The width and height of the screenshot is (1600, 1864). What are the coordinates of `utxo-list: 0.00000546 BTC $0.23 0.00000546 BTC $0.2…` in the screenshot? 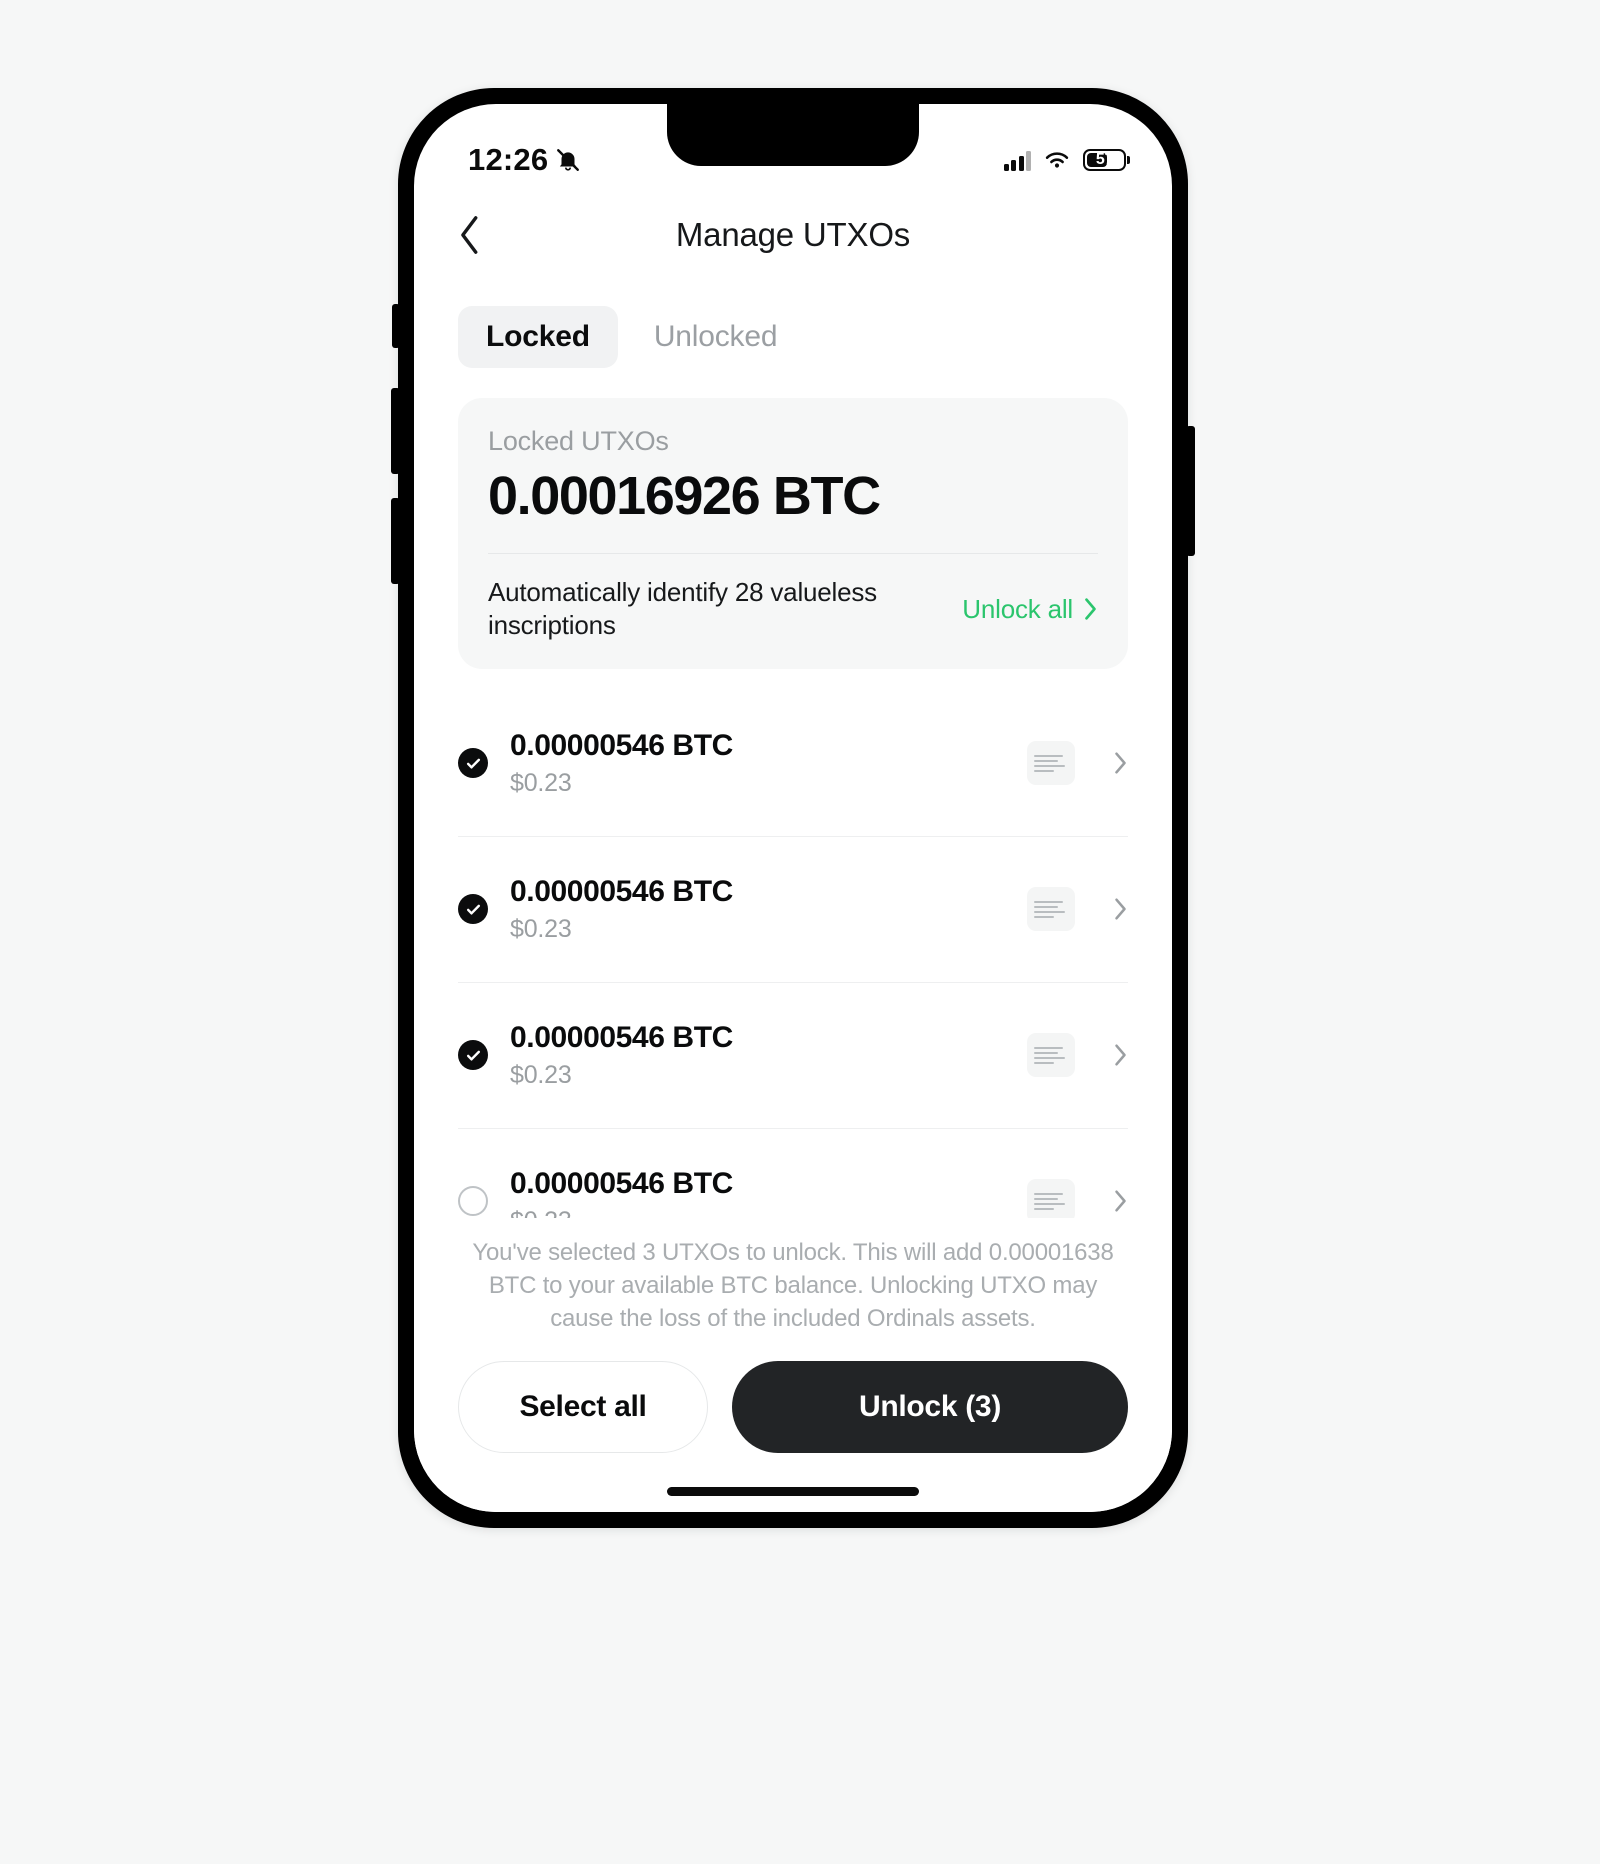 It's located at (793, 982).